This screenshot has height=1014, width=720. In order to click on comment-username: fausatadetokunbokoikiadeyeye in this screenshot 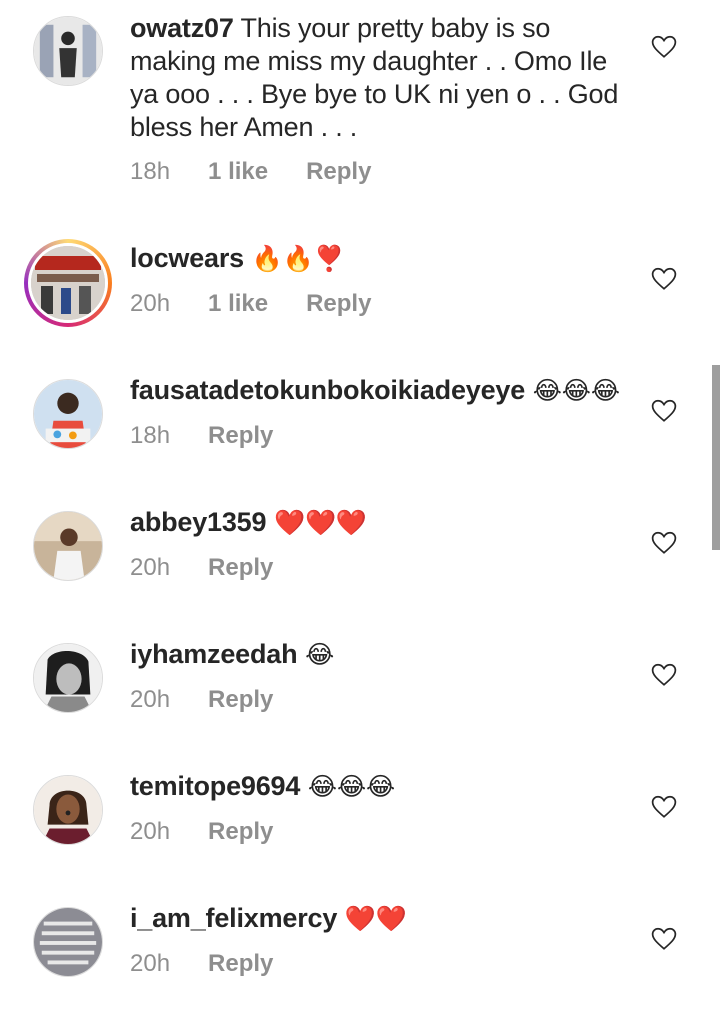, I will do `click(327, 390)`.